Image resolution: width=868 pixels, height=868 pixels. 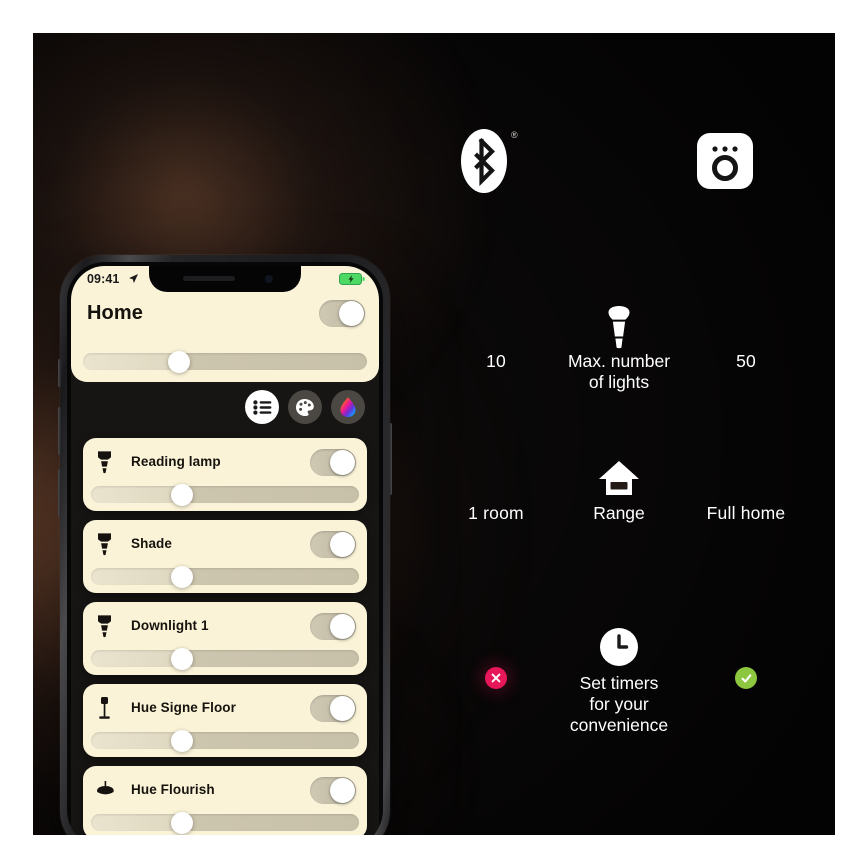 I want to click on light-name: Reading lamp, so click(x=176, y=461).